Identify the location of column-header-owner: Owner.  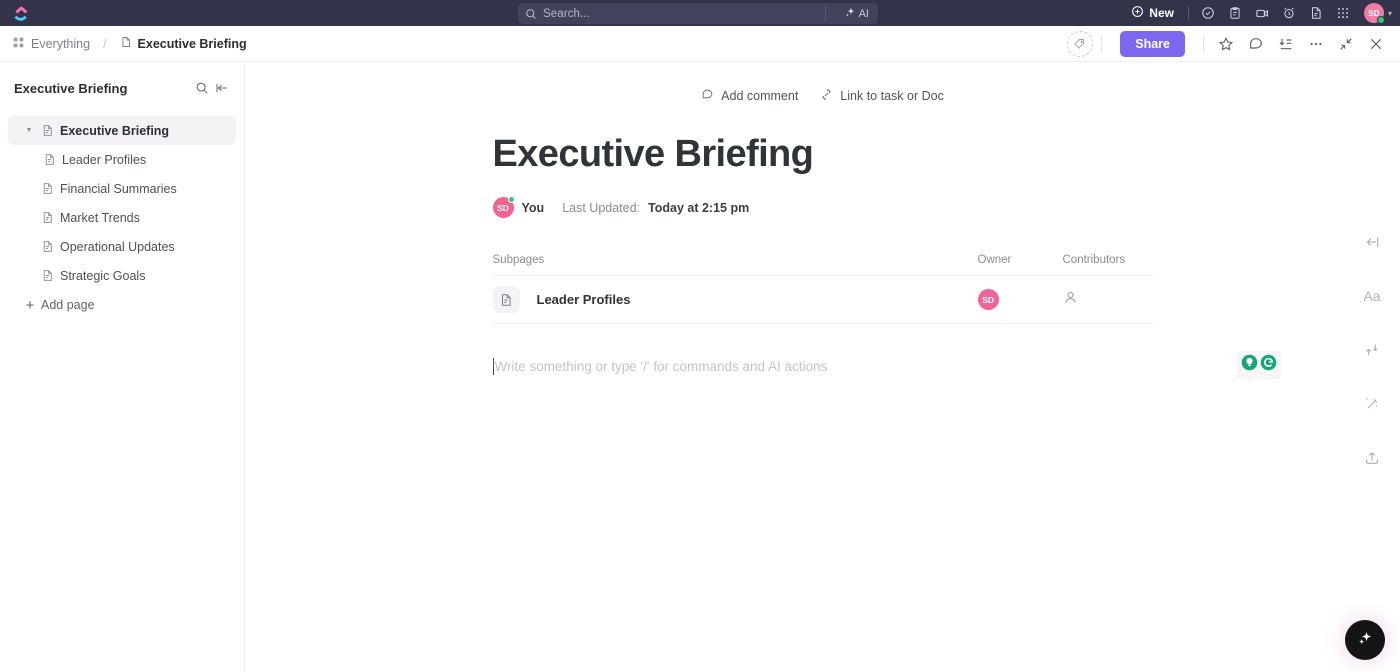
(994, 260).